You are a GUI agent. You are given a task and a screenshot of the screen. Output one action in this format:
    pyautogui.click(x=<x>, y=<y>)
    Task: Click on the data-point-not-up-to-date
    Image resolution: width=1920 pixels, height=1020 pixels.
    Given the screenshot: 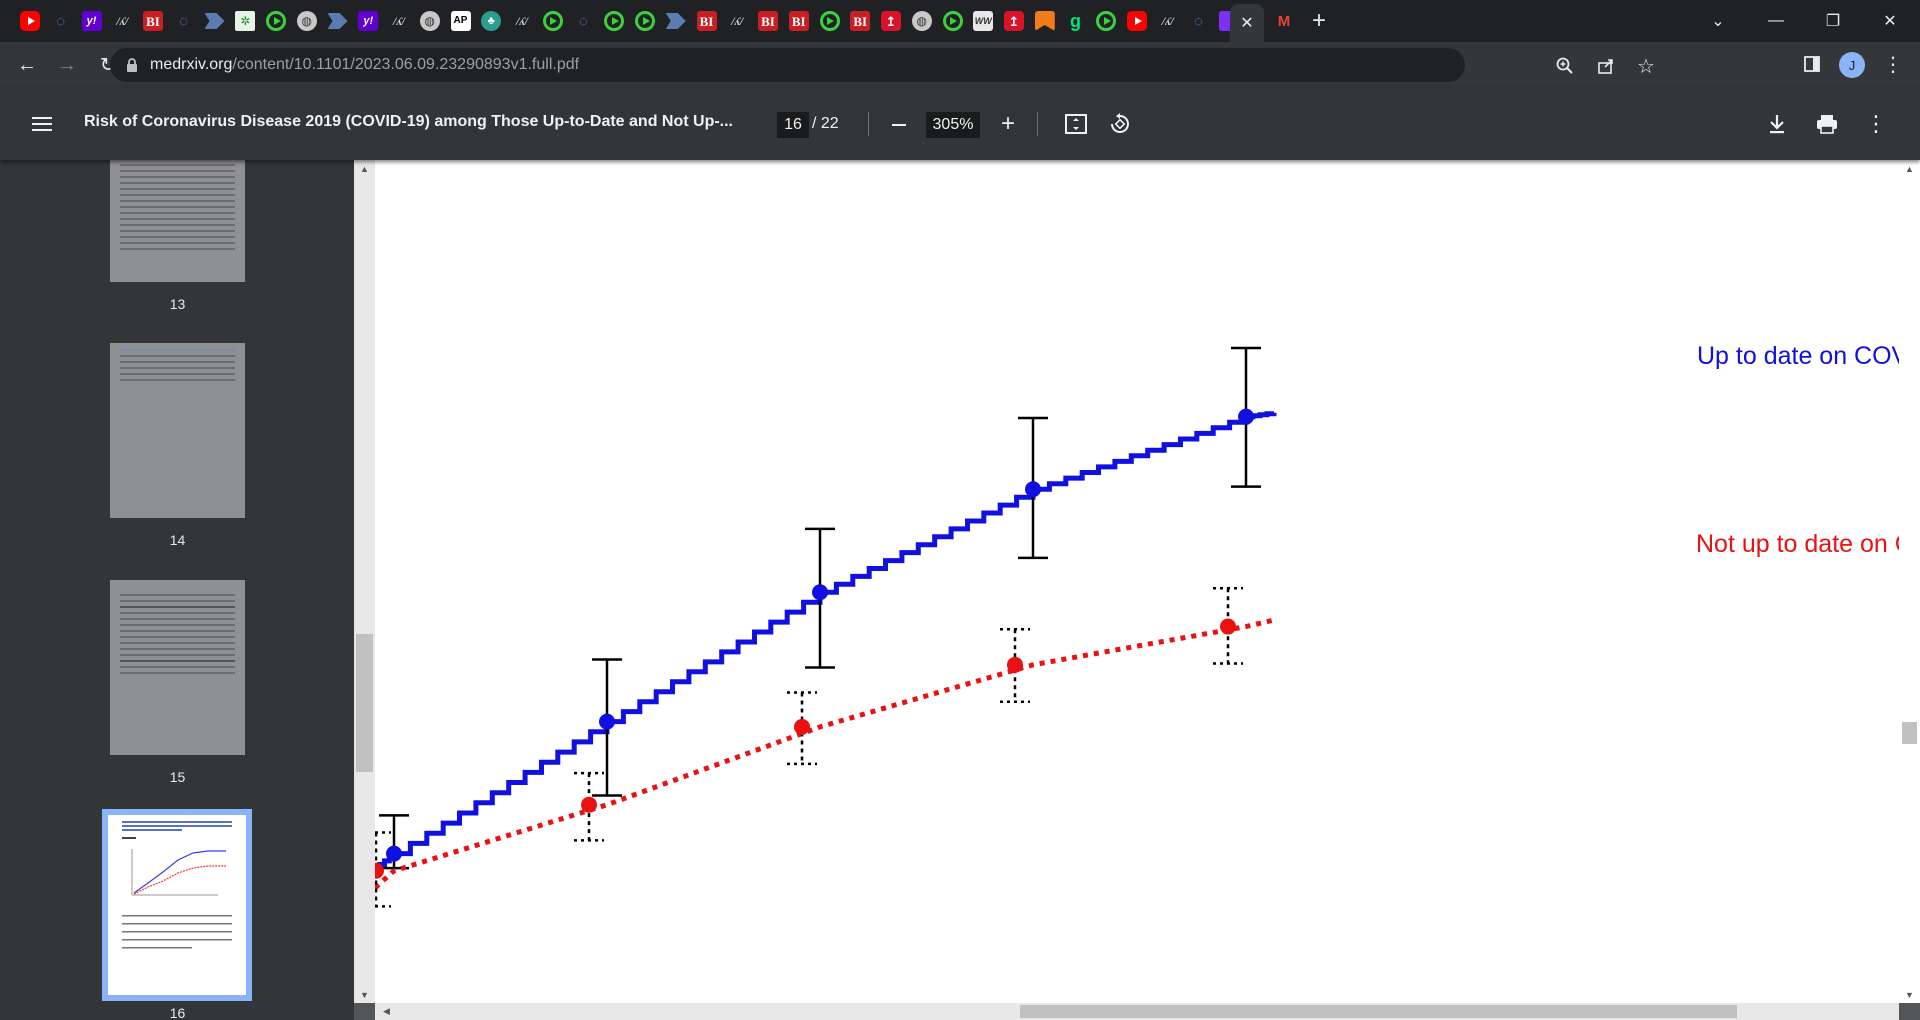 What is the action you would take?
    pyautogui.click(x=1015, y=664)
    